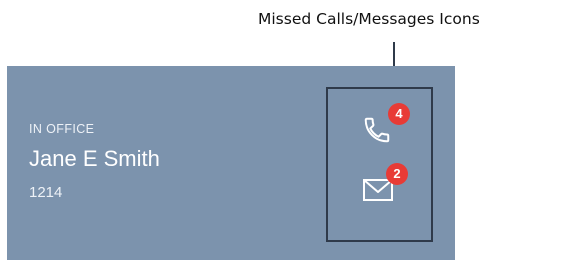 The height and width of the screenshot is (261, 565). Describe the element at coordinates (397, 174) in the screenshot. I see `messages-badge: 2` at that location.